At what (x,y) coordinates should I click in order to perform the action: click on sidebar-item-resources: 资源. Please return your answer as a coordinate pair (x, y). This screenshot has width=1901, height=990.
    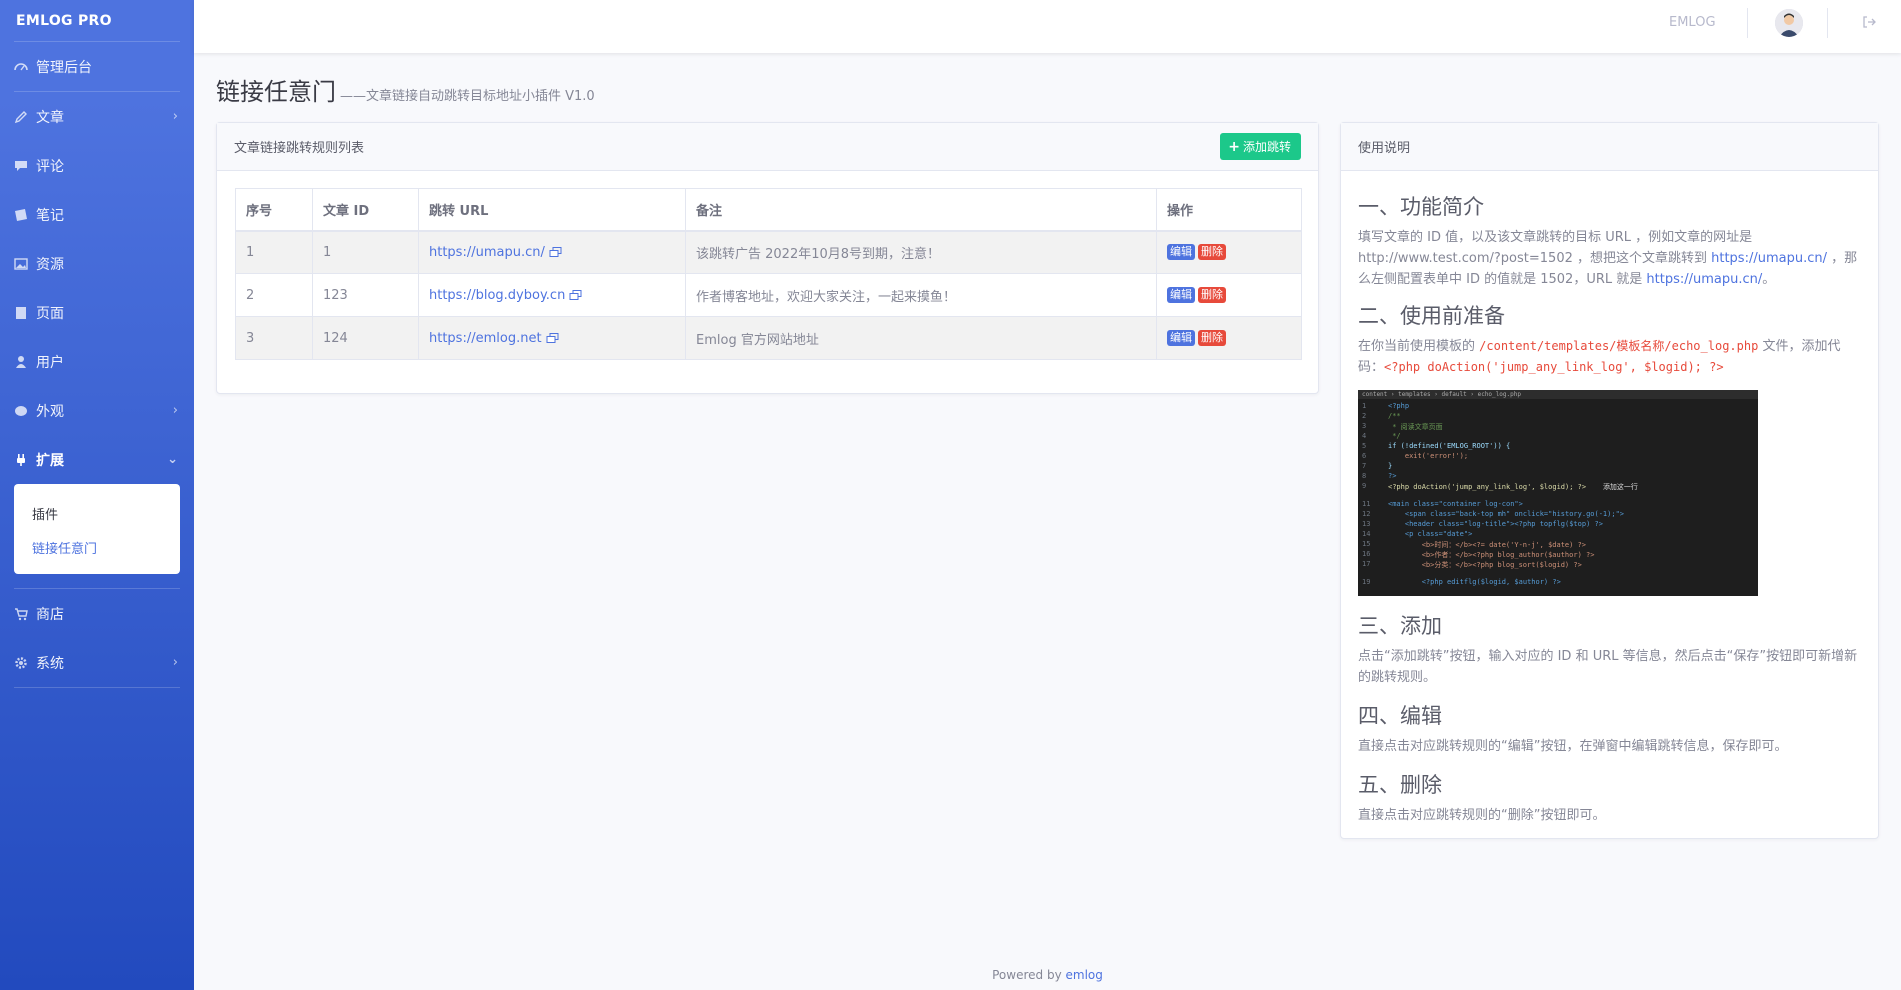
    Looking at the image, I should click on (97, 263).